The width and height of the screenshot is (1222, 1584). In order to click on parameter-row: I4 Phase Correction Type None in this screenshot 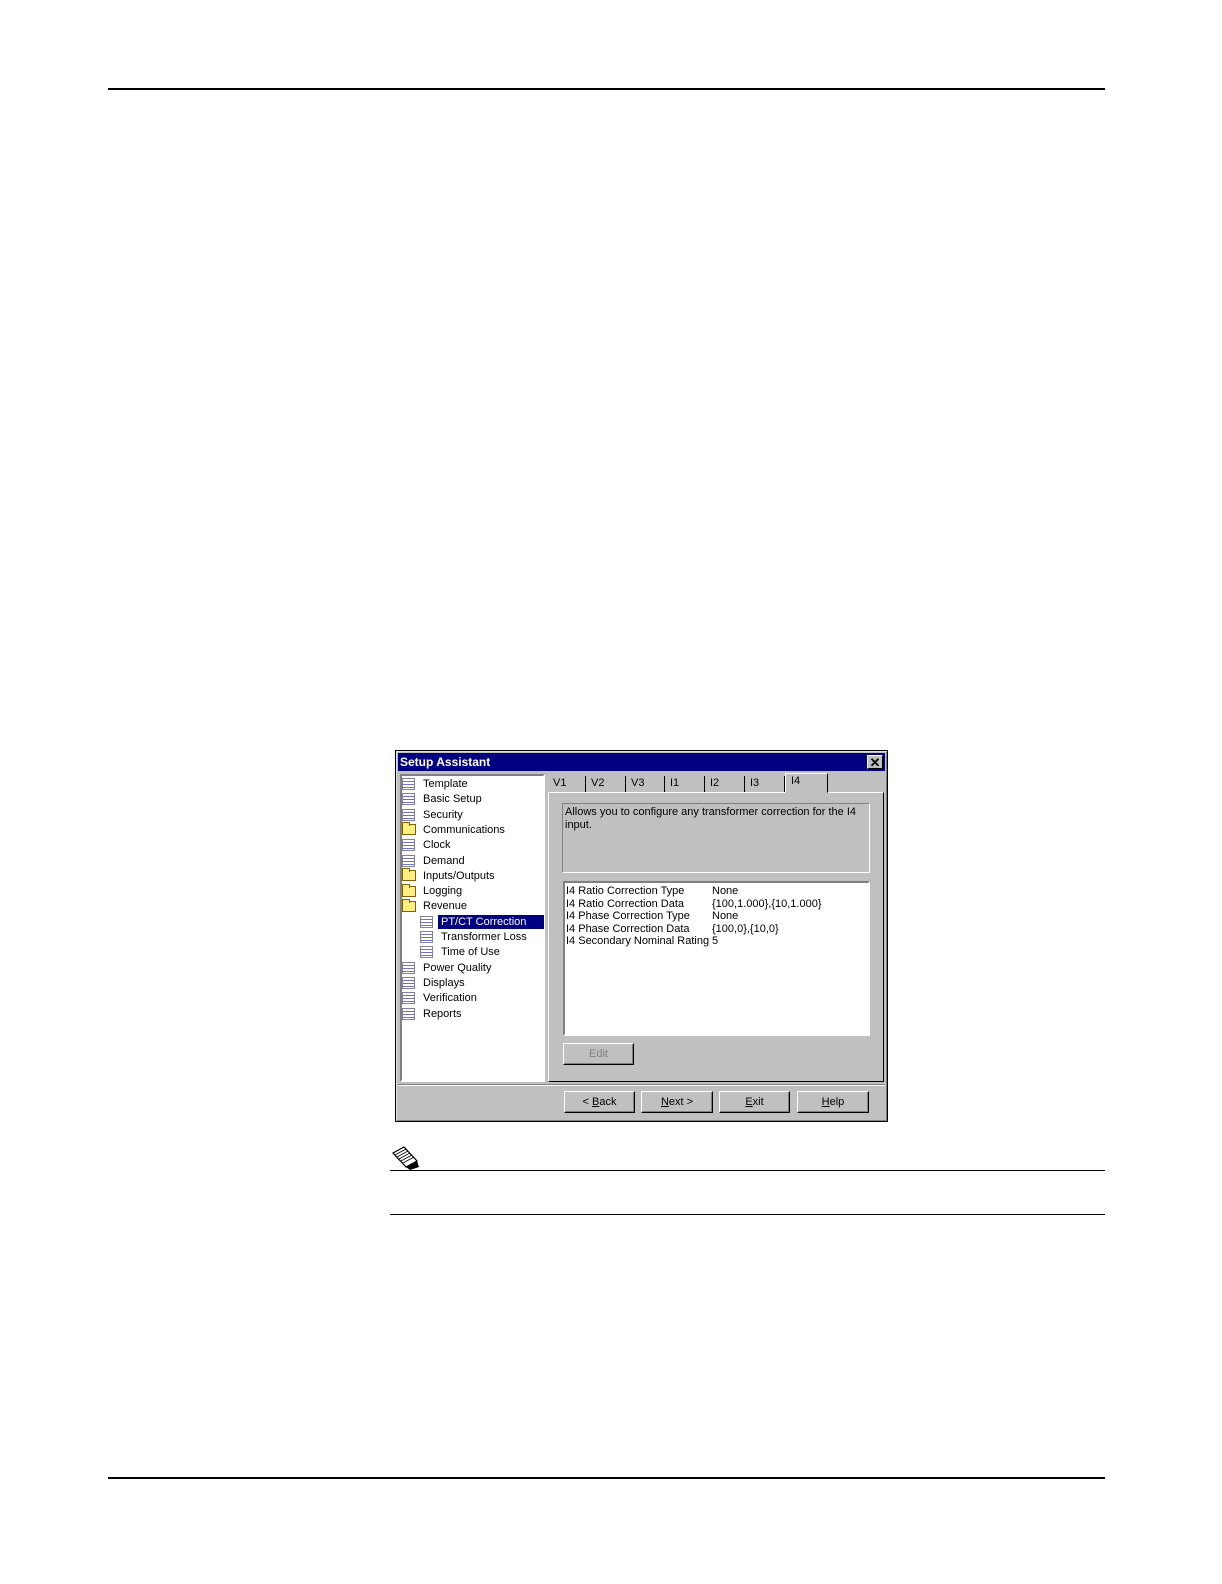, I will do `click(716, 916)`.